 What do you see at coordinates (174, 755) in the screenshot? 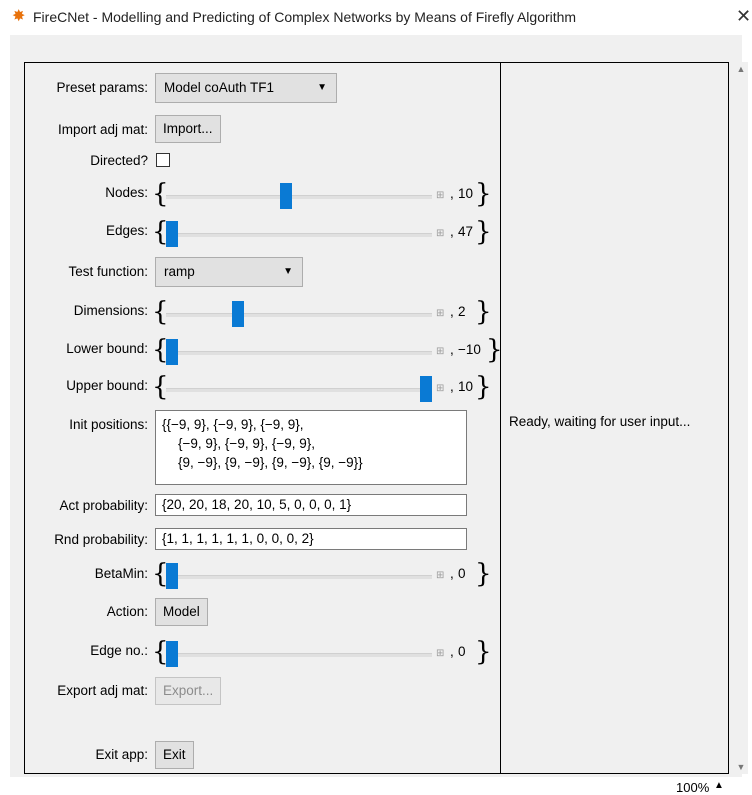
I see `exit-button: Exit` at bounding box center [174, 755].